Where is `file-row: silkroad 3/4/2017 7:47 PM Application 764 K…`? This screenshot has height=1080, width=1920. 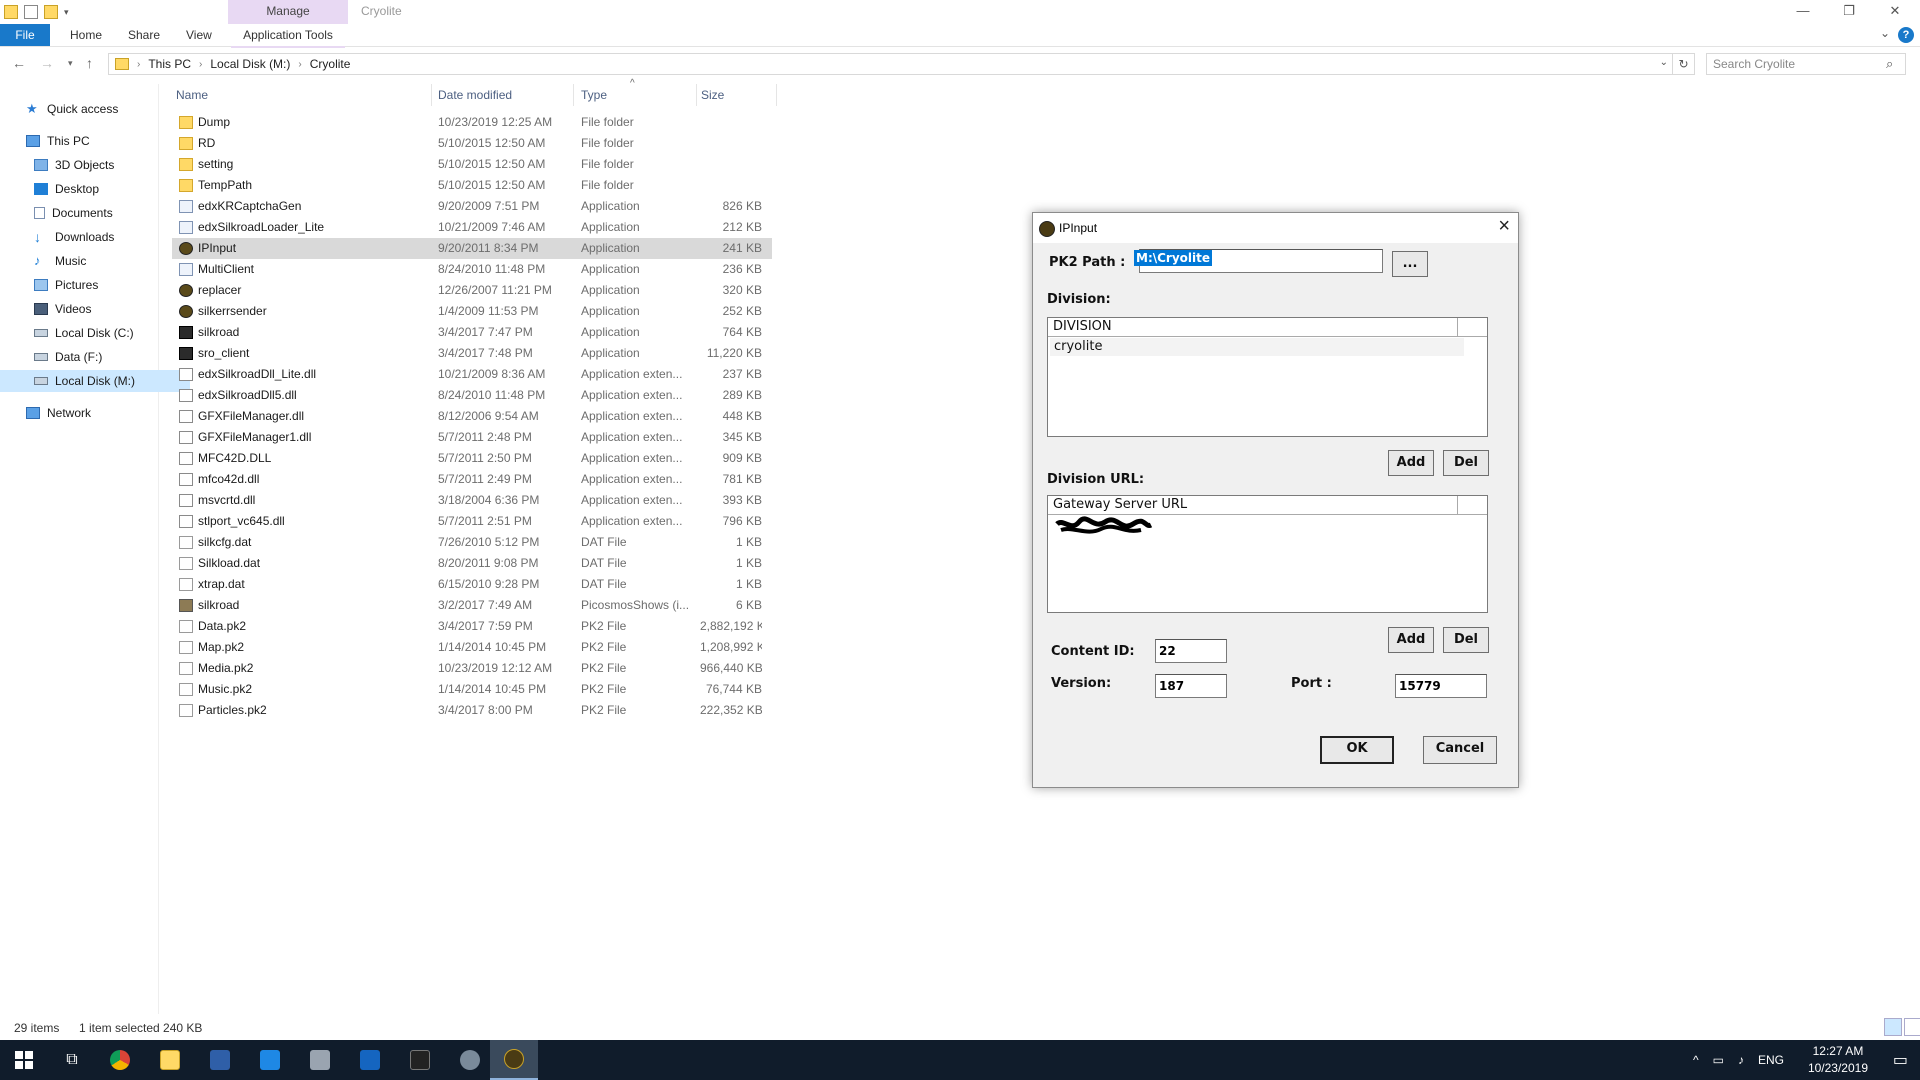
file-row: silkroad 3/4/2017 7:47 PM Application 764 K… is located at coordinates (472, 332).